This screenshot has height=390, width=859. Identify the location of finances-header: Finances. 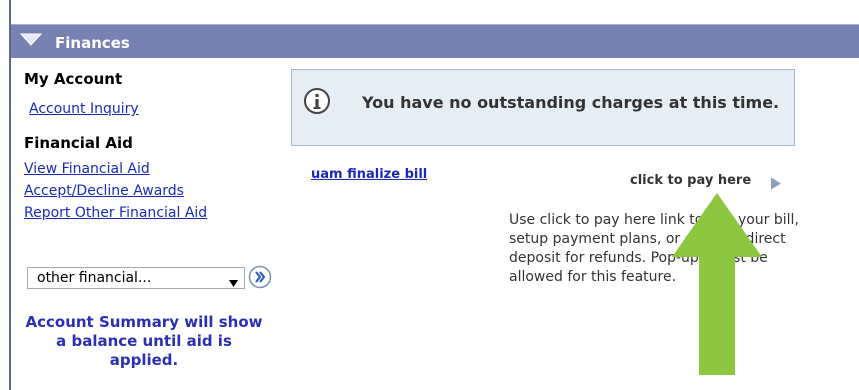
(435, 41).